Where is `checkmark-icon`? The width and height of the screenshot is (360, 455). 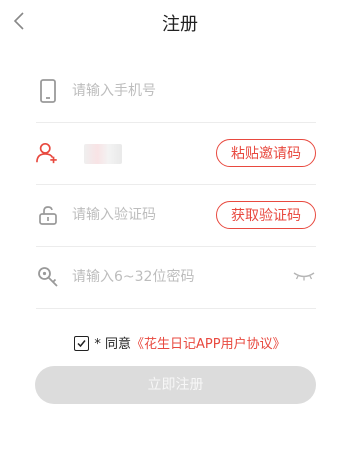 checkmark-icon is located at coordinates (81, 344).